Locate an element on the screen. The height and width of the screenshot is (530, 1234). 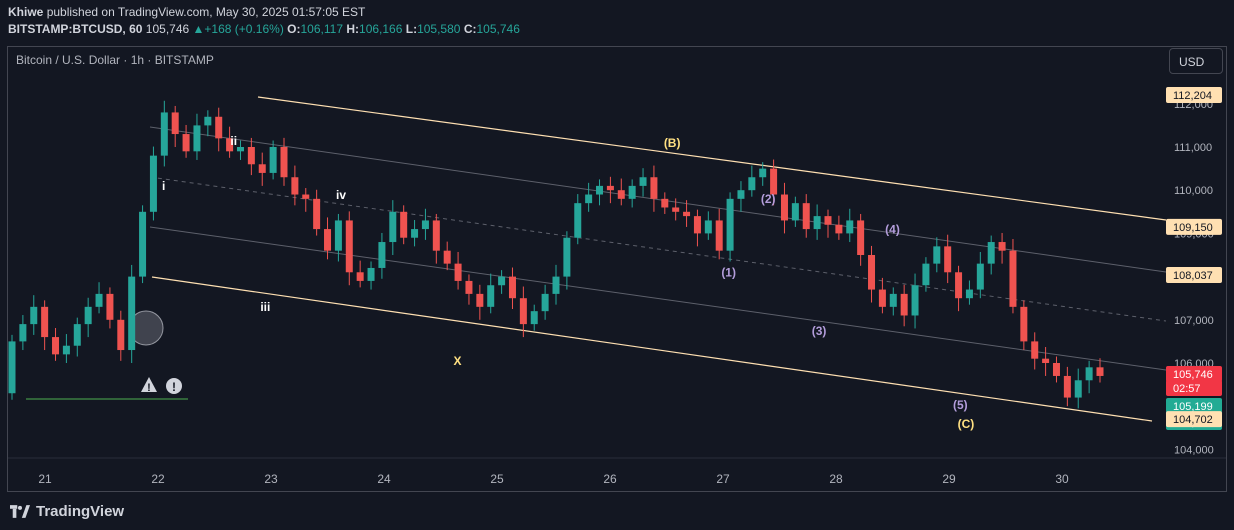
price-label-text: 109,150 is located at coordinates (1193, 228).